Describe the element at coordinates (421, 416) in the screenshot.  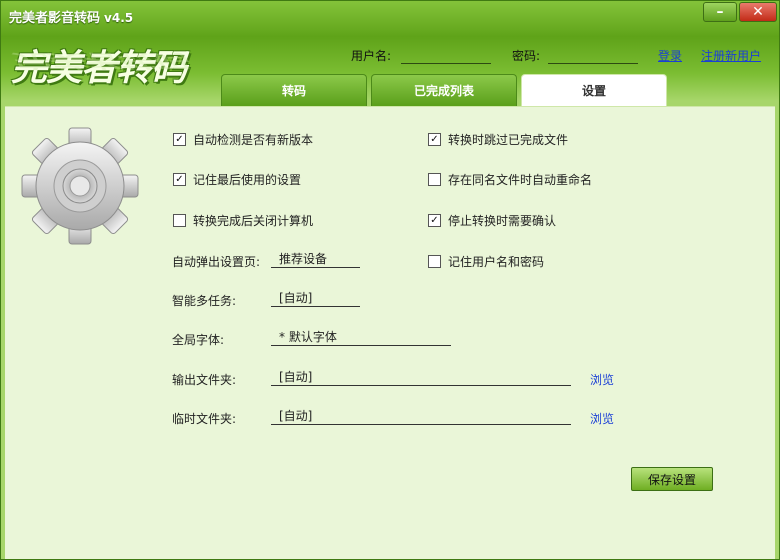
I see `temp-folder-input: [自动]` at that location.